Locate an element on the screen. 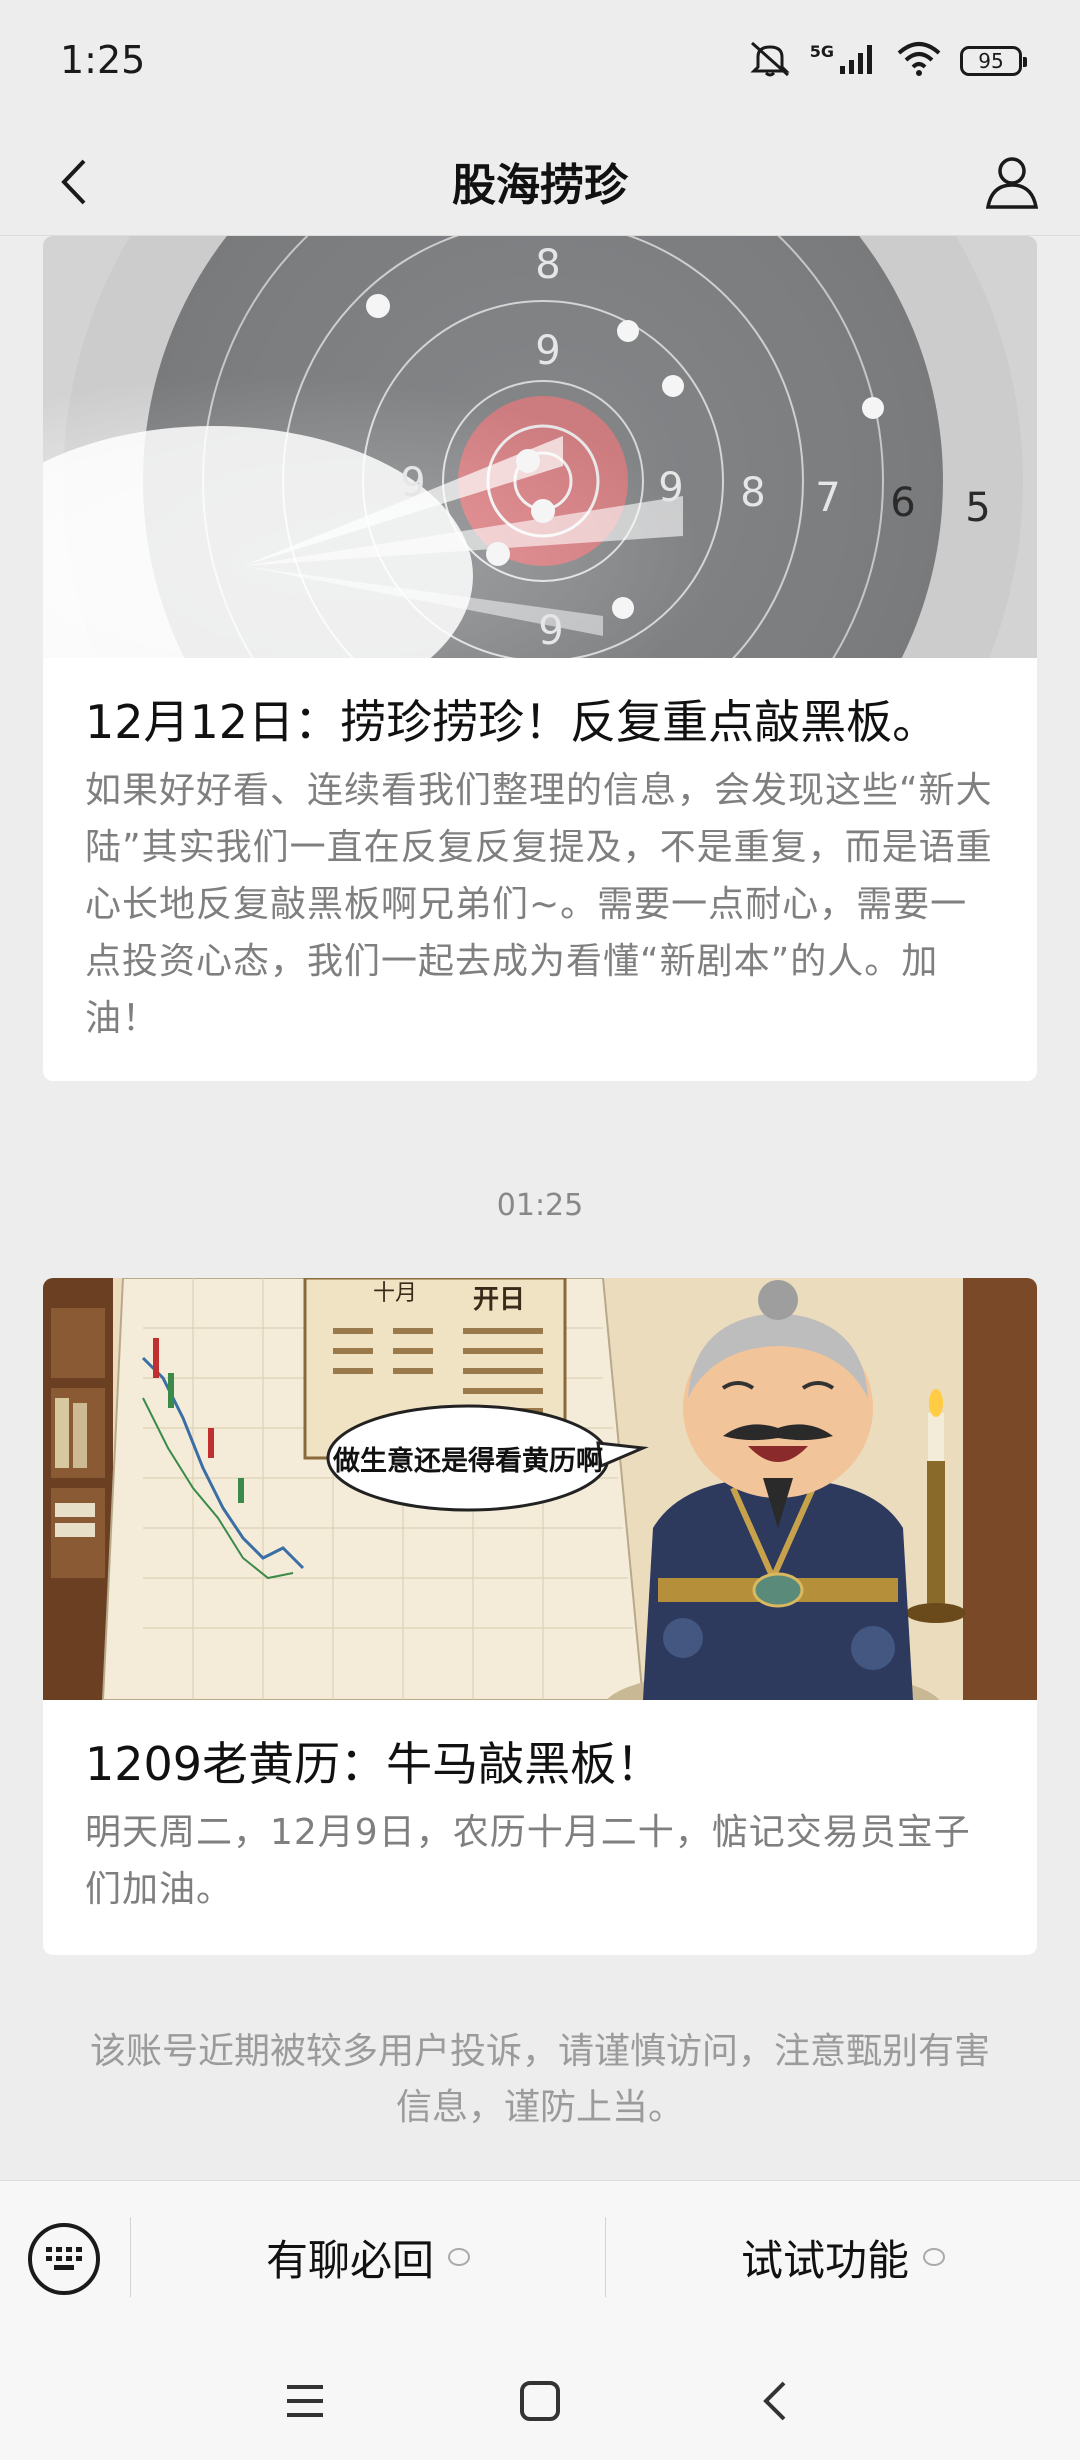 The width and height of the screenshot is (1080, 2460). status-time: 1:25 is located at coordinates (103, 60).